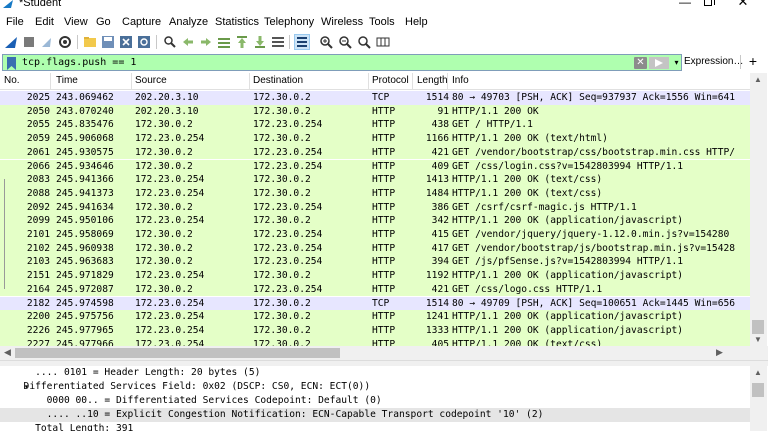 This screenshot has height=431, width=768. I want to click on menu-wireless: Wireless, so click(342, 22).